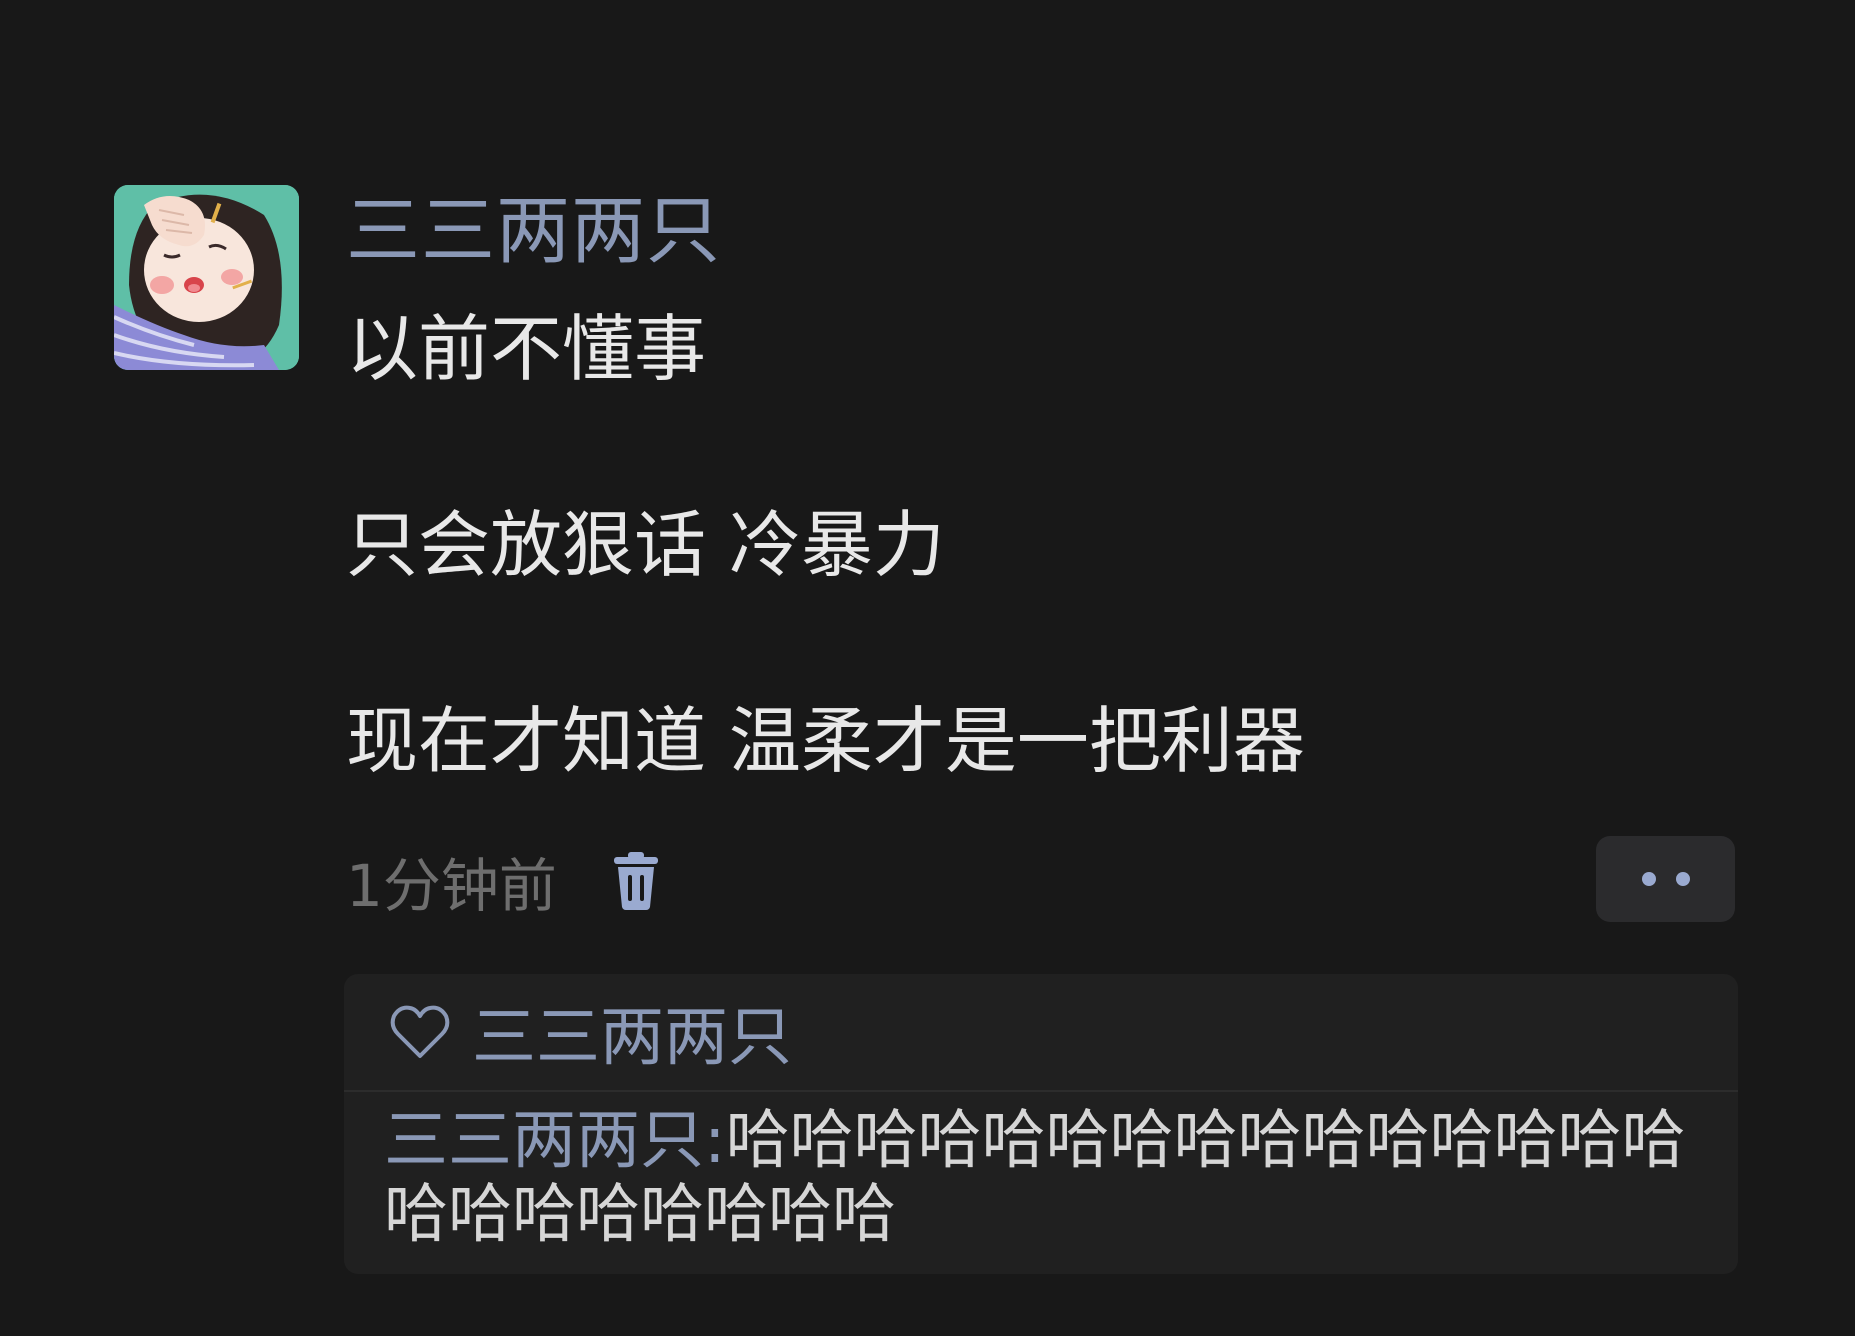  Describe the element at coordinates (420, 1031) in the screenshot. I see `heart-outline-icon` at that location.